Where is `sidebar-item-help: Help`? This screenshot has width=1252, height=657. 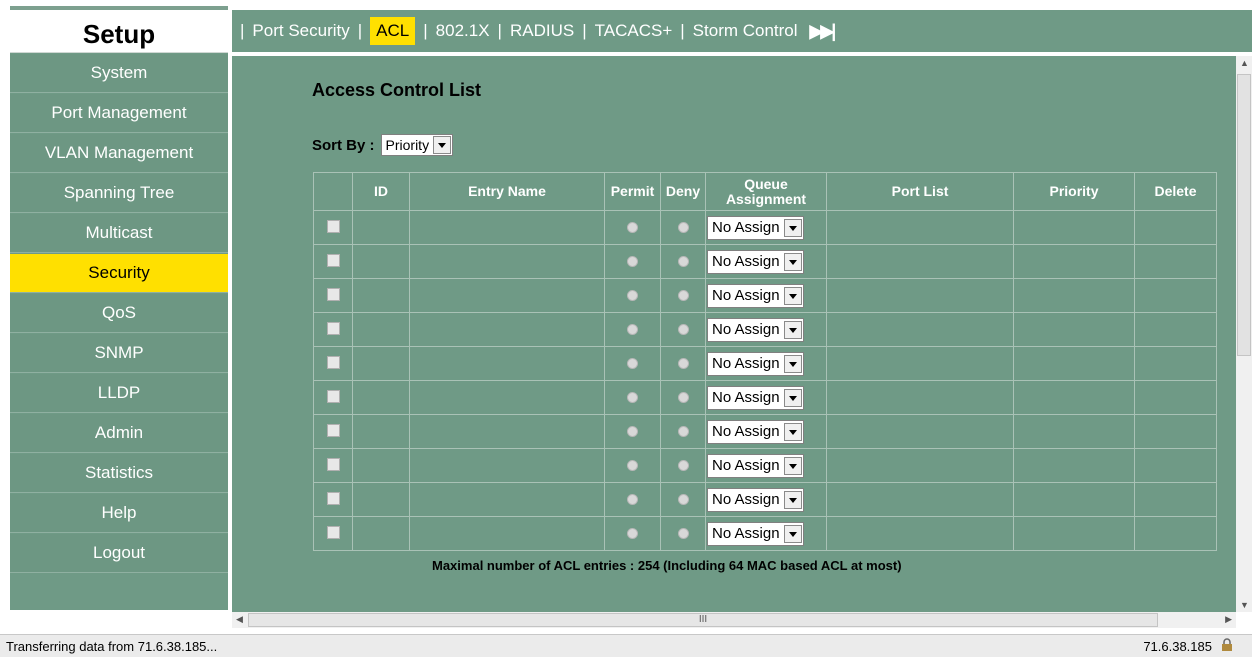
sidebar-item-help: Help is located at coordinates (119, 513).